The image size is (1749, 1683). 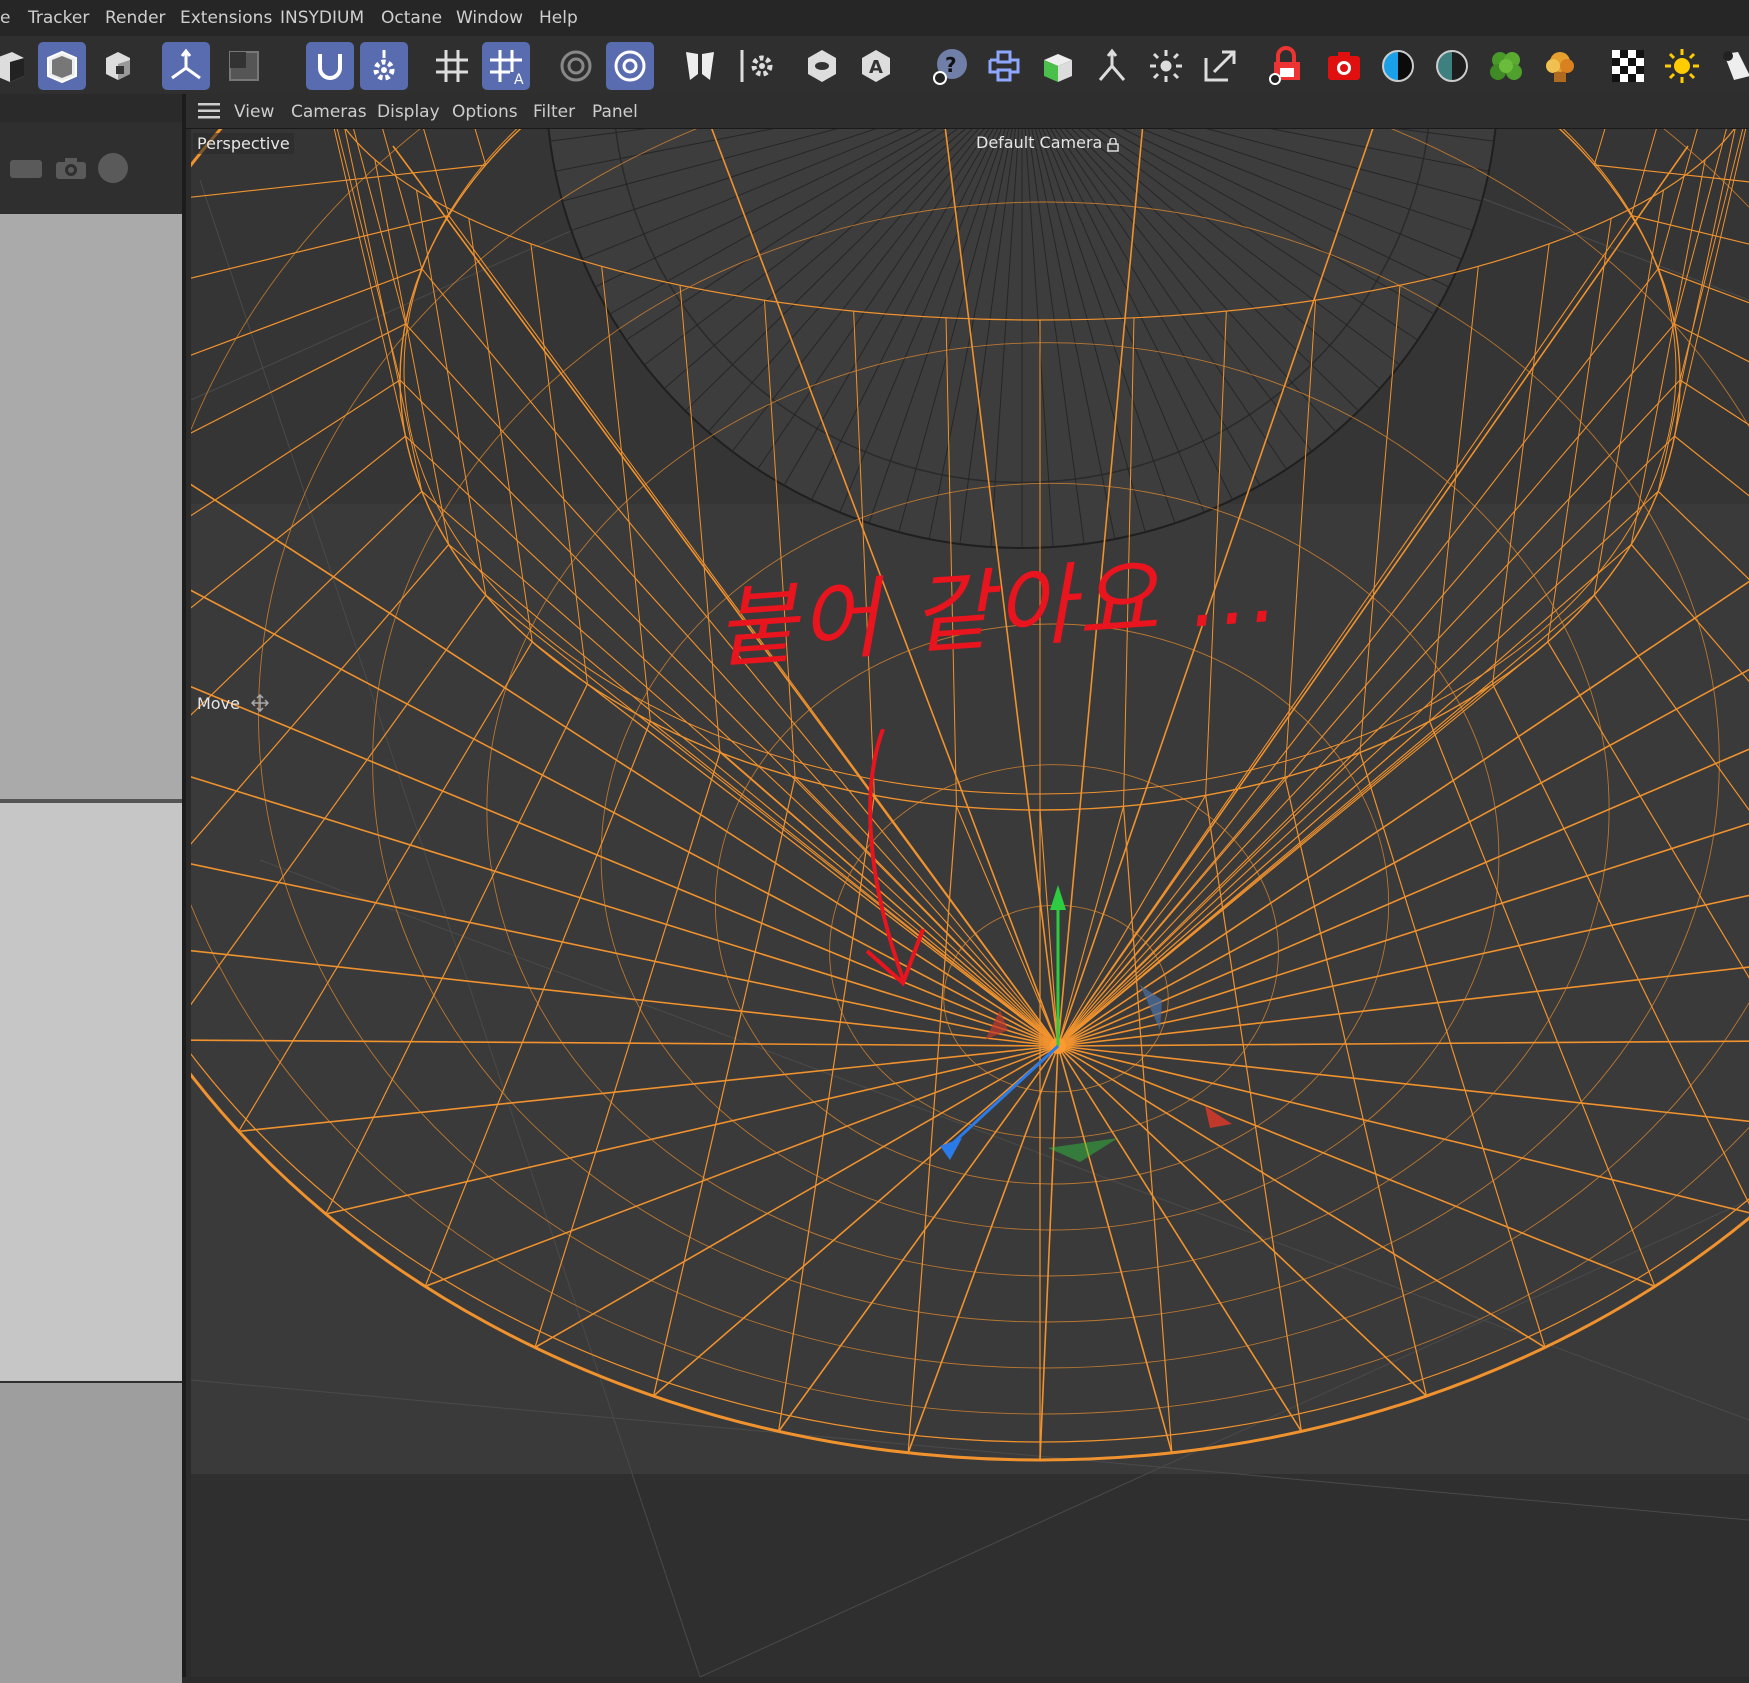 I want to click on cube-partial-icon, so click(x=17, y=66).